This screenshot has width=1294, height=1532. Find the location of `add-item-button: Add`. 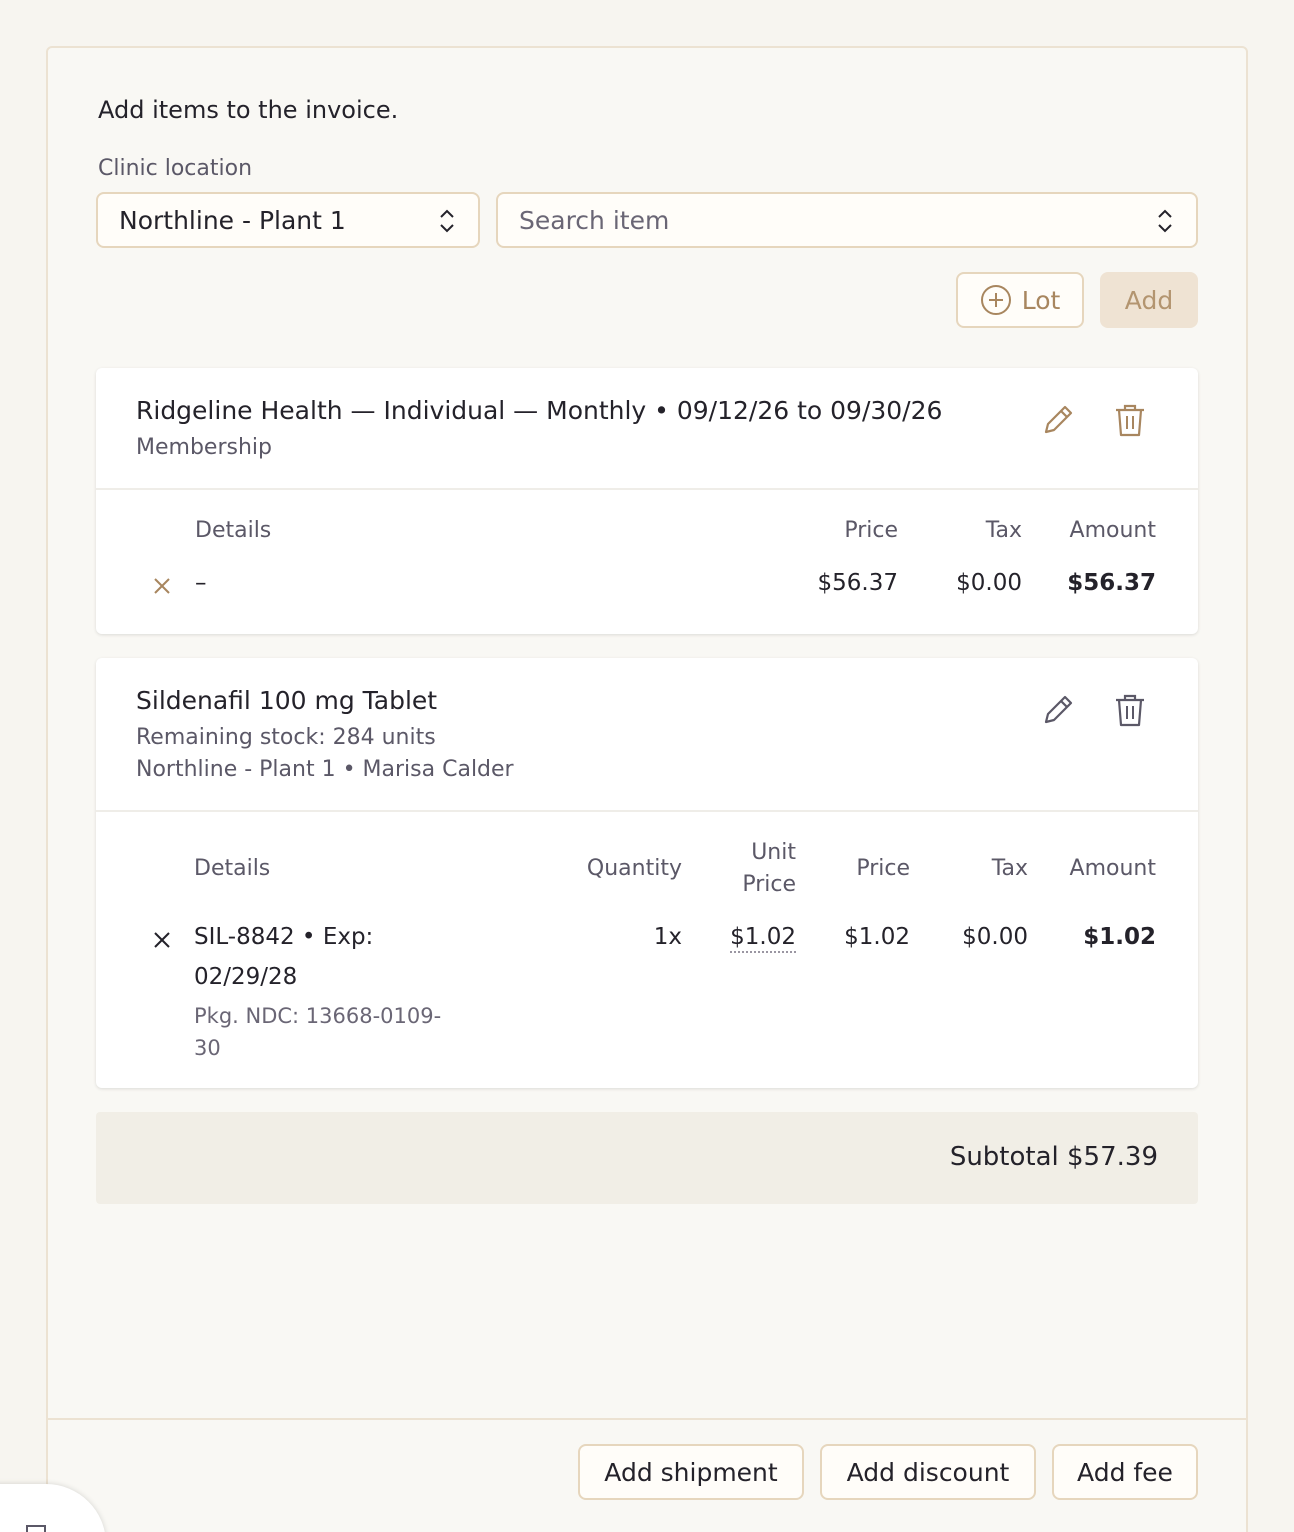

add-item-button: Add is located at coordinates (1149, 300).